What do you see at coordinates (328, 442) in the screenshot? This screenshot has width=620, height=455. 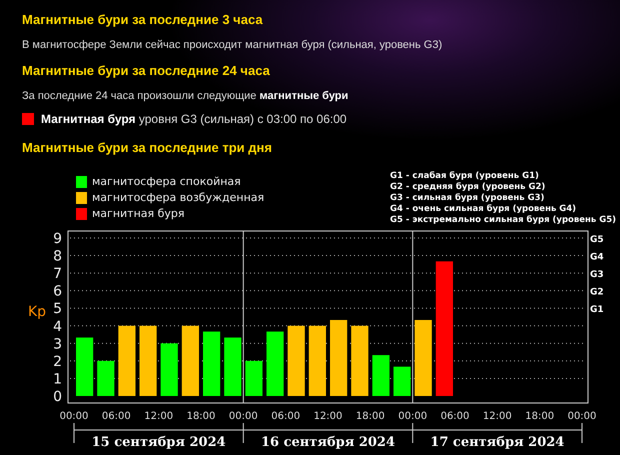 I see `day-label: 16 сентября 2024` at bounding box center [328, 442].